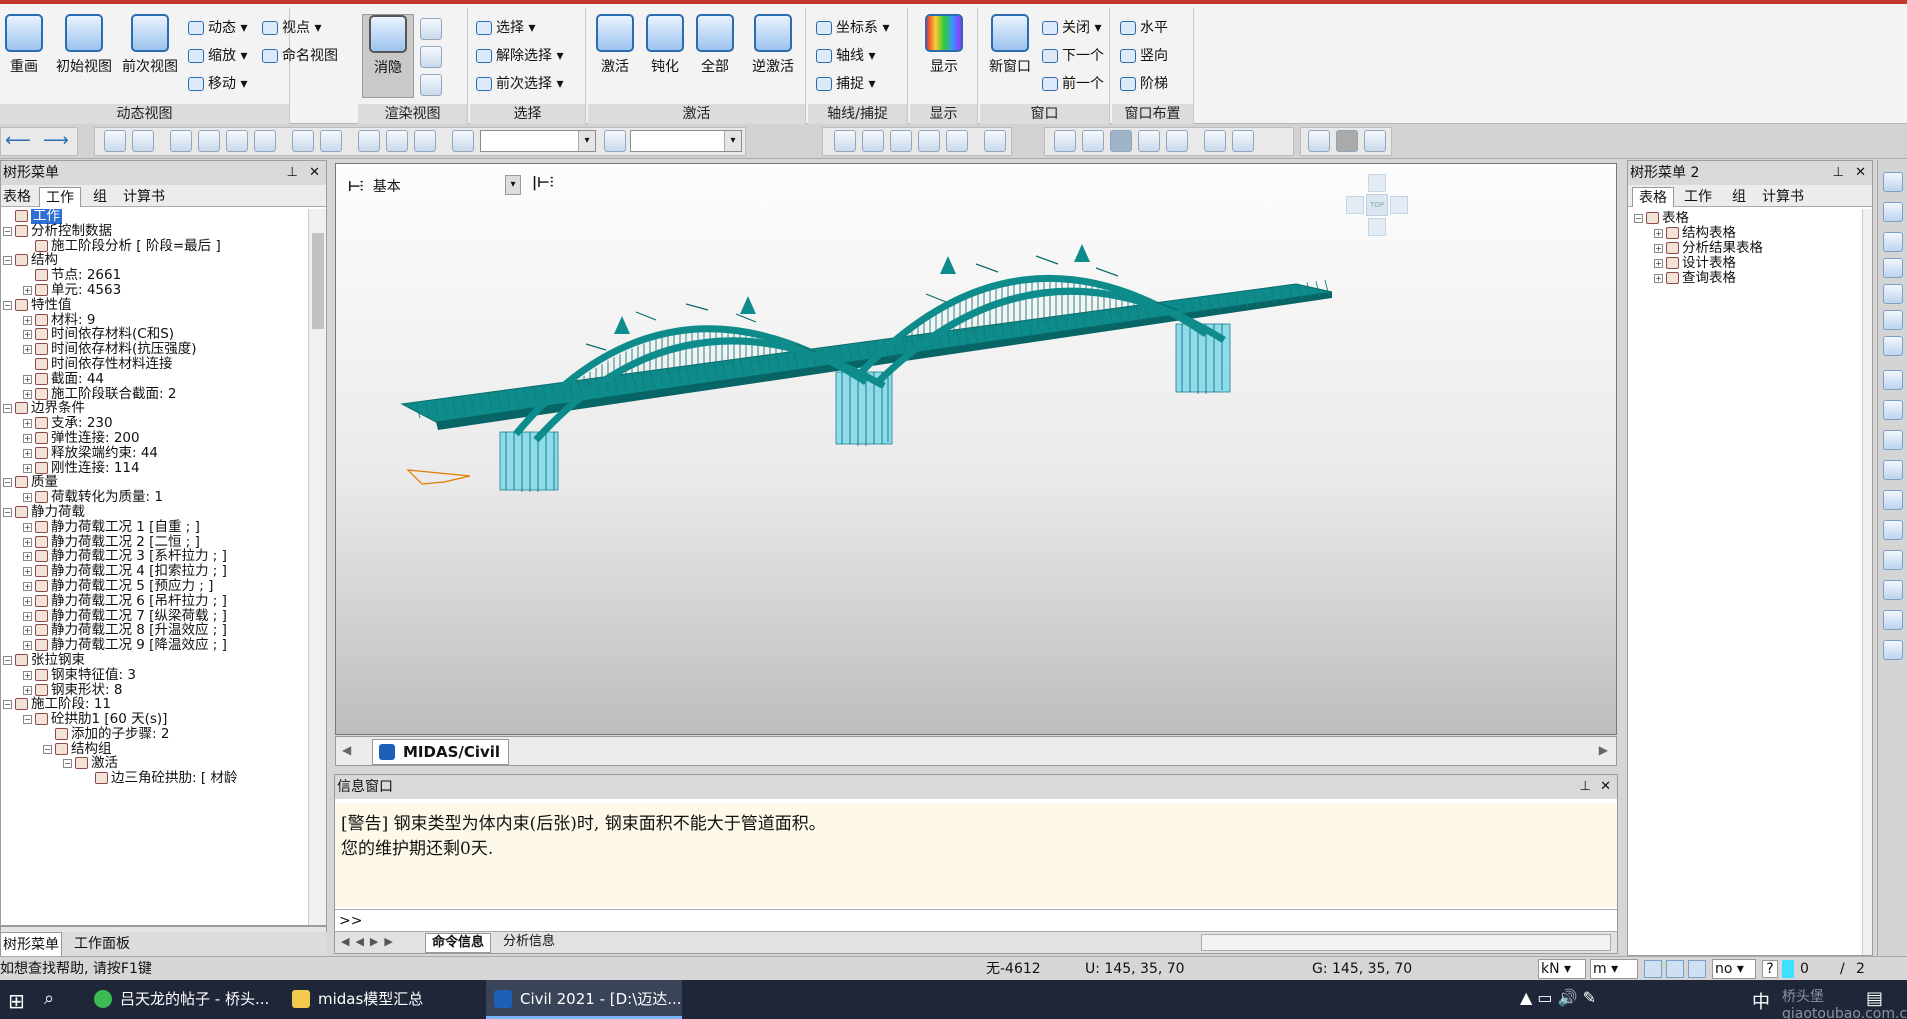  What do you see at coordinates (388, 56) in the screenshot?
I see `hidden-button: 消隐` at bounding box center [388, 56].